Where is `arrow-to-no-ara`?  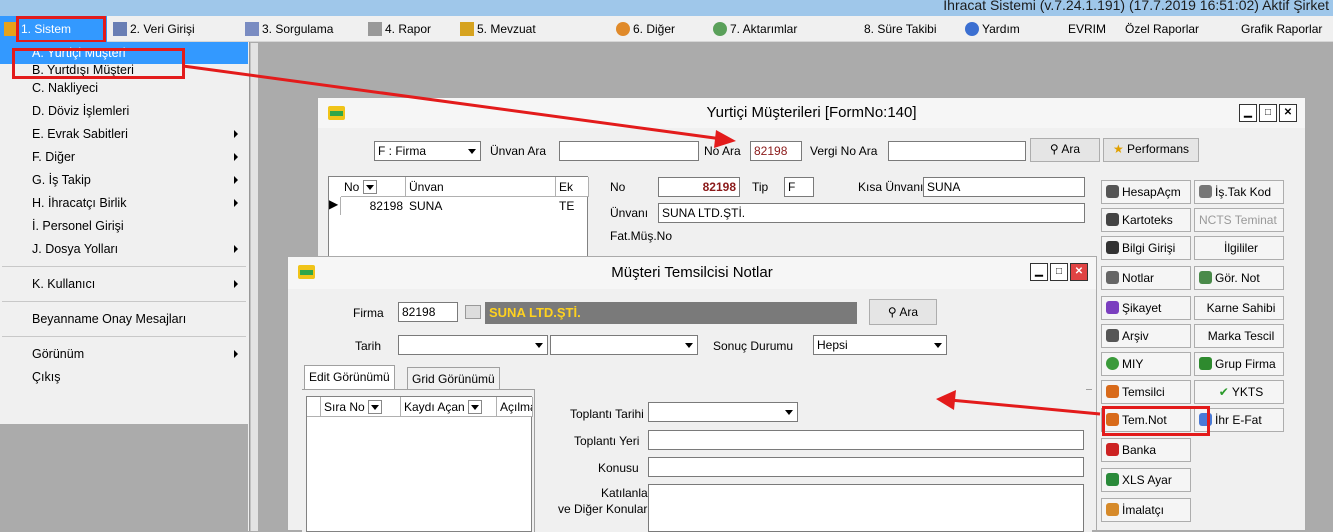
arrow-to-no-ara is located at coordinates (452, 102).